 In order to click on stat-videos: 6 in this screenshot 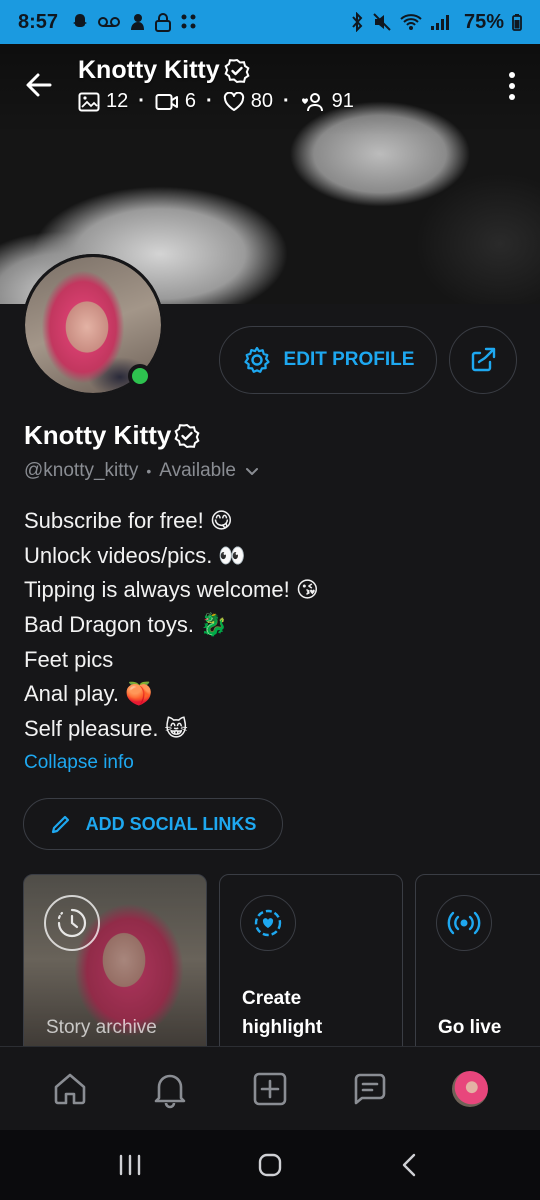, I will do `click(175, 101)`.